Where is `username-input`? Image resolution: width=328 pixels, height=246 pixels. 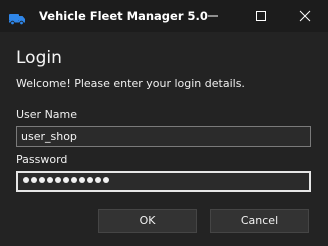 username-input is located at coordinates (163, 136).